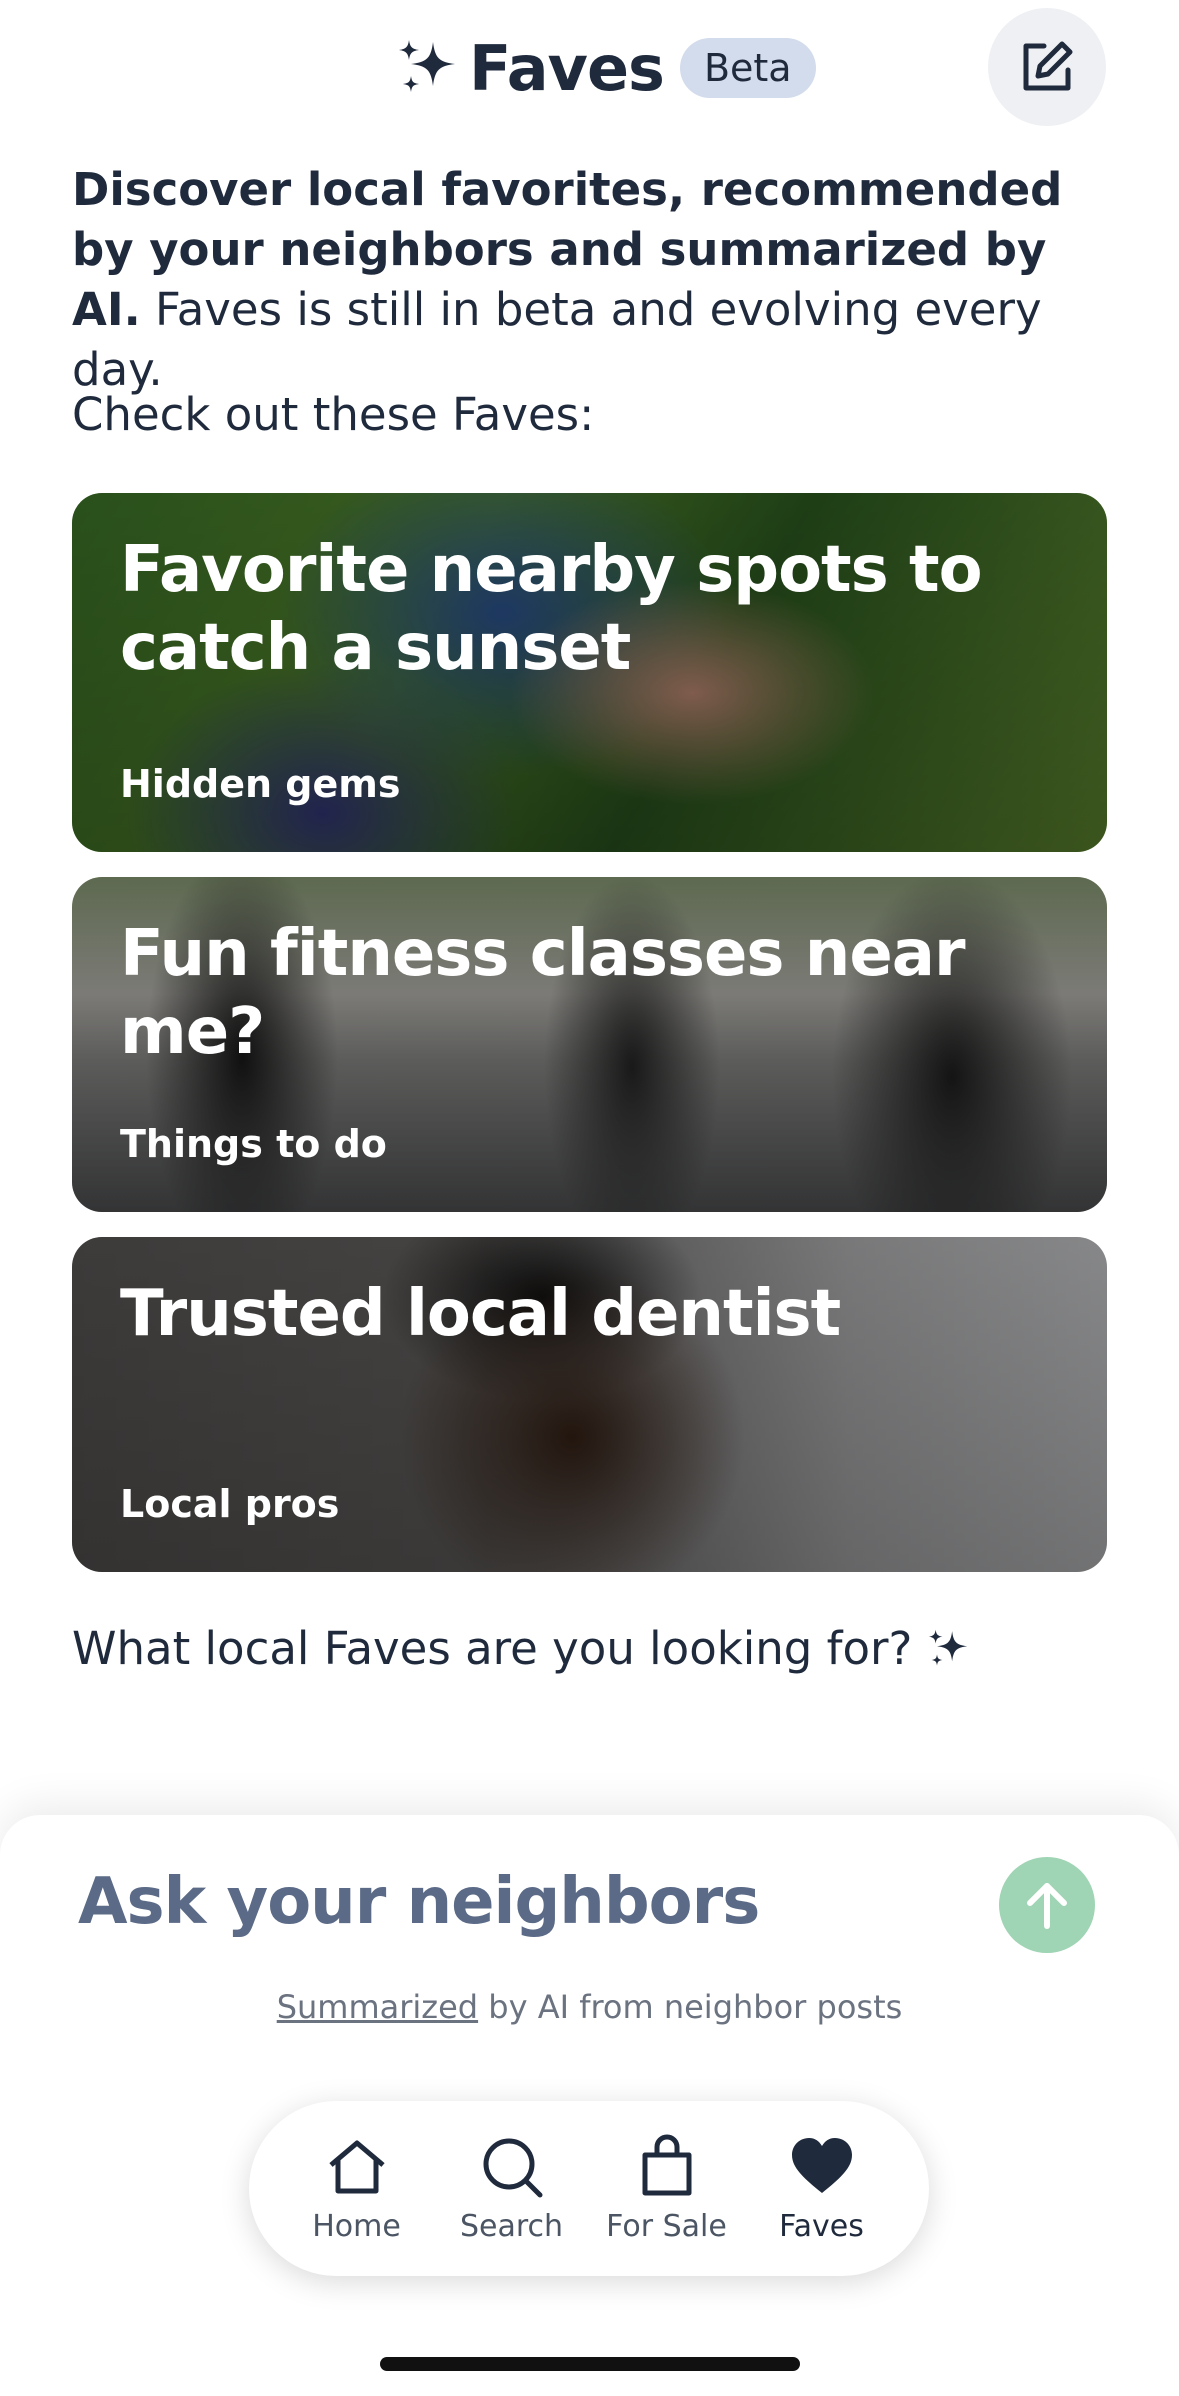  Describe the element at coordinates (253, 1144) in the screenshot. I see `card-category: Things to do` at that location.